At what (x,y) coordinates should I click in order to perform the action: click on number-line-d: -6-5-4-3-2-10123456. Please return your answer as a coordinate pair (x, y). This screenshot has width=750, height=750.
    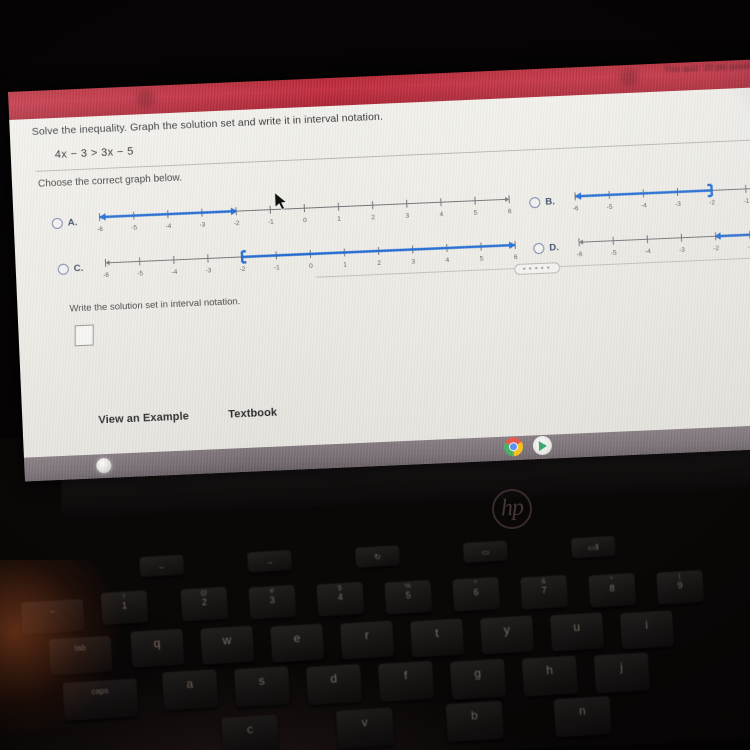
    Looking at the image, I should click on (659, 237).